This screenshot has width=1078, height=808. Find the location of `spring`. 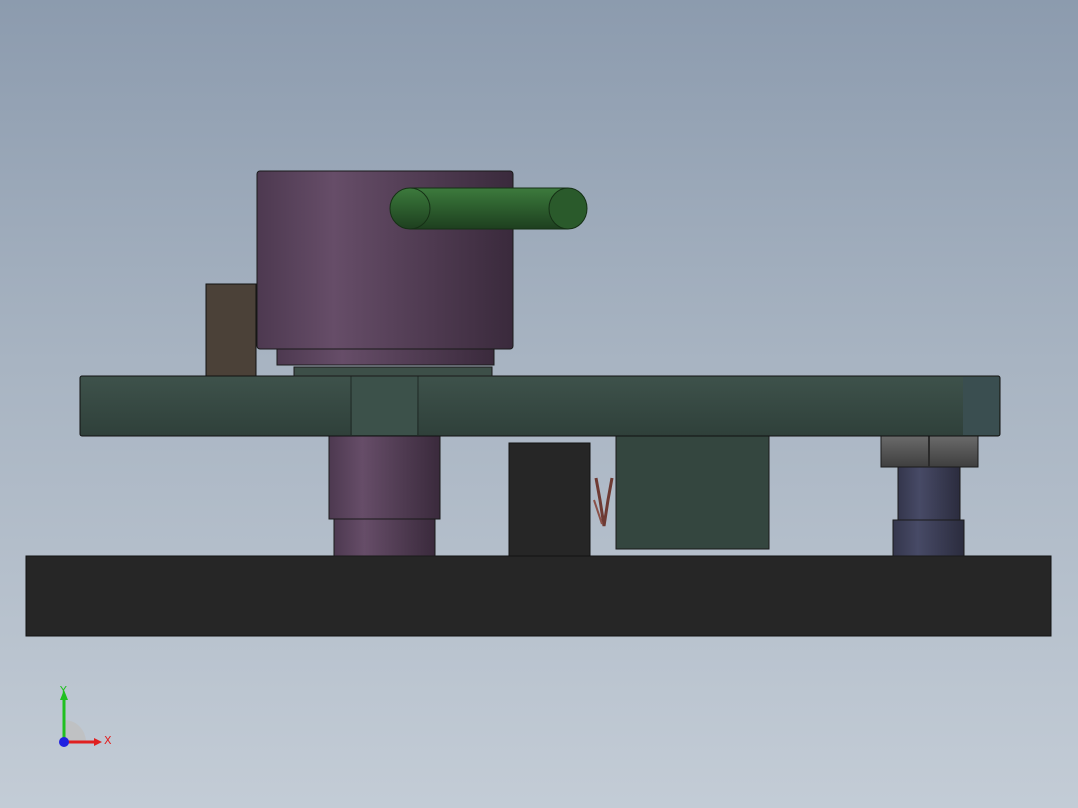

spring is located at coordinates (604, 502).